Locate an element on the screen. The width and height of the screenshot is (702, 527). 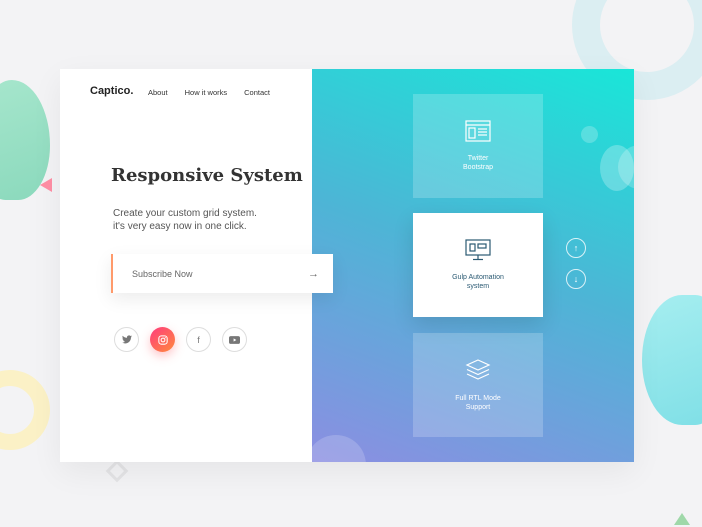
instagram-icon is located at coordinates (162, 339).